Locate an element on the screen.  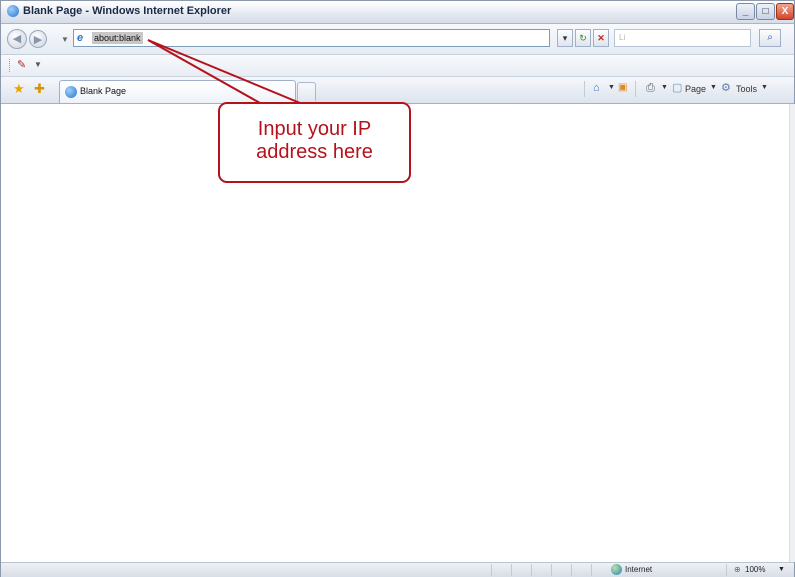
ip-address-callout: Input your IP address here is located at coordinates (314, 142).